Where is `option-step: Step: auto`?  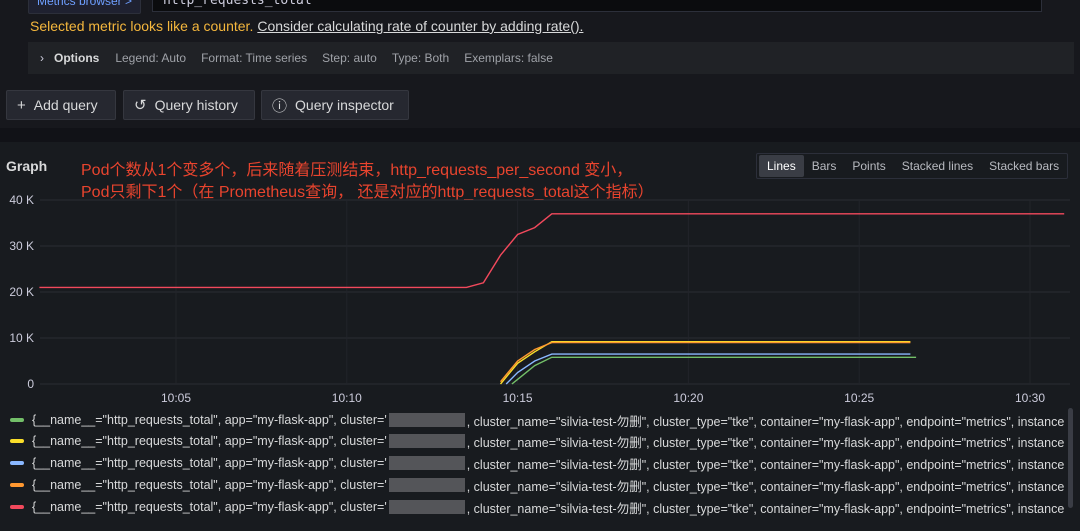
option-step: Step: auto is located at coordinates (349, 58).